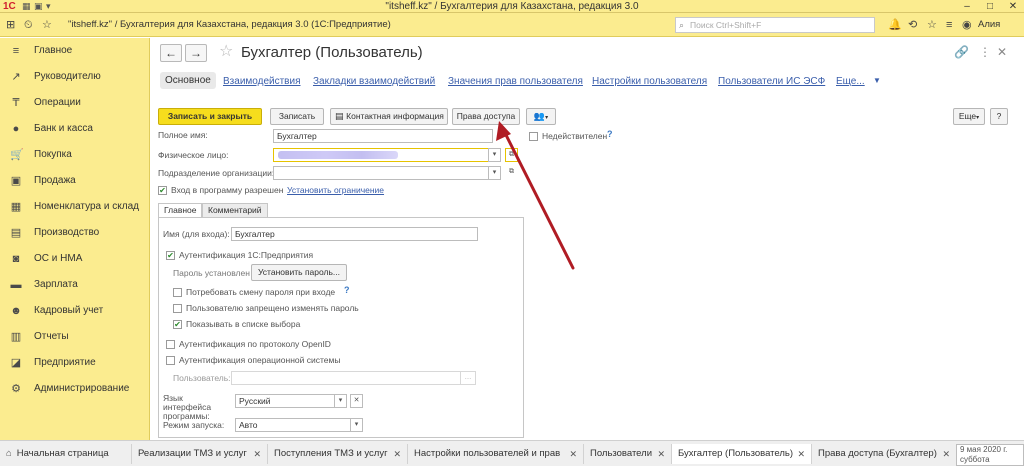  What do you see at coordinates (494, 173) in the screenshot?
I see `department-dropdown: ▾` at bounding box center [494, 173].